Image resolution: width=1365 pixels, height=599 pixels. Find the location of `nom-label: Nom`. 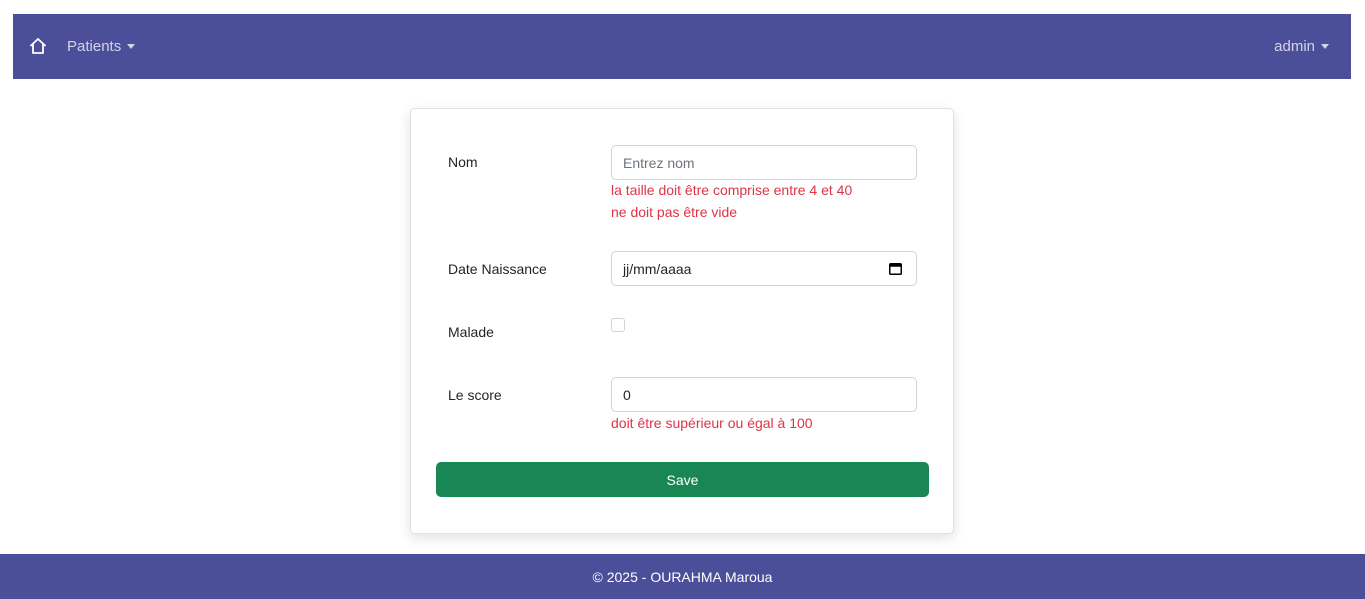

nom-label: Nom is located at coordinates (463, 162).